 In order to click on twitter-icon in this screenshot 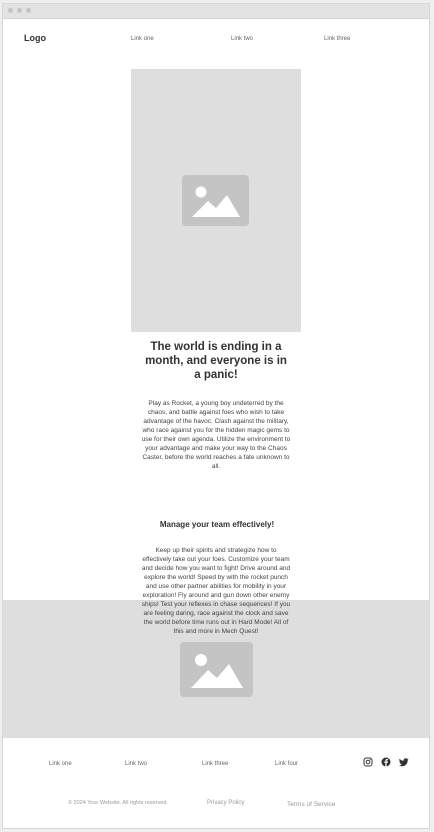, I will do `click(404, 762)`.